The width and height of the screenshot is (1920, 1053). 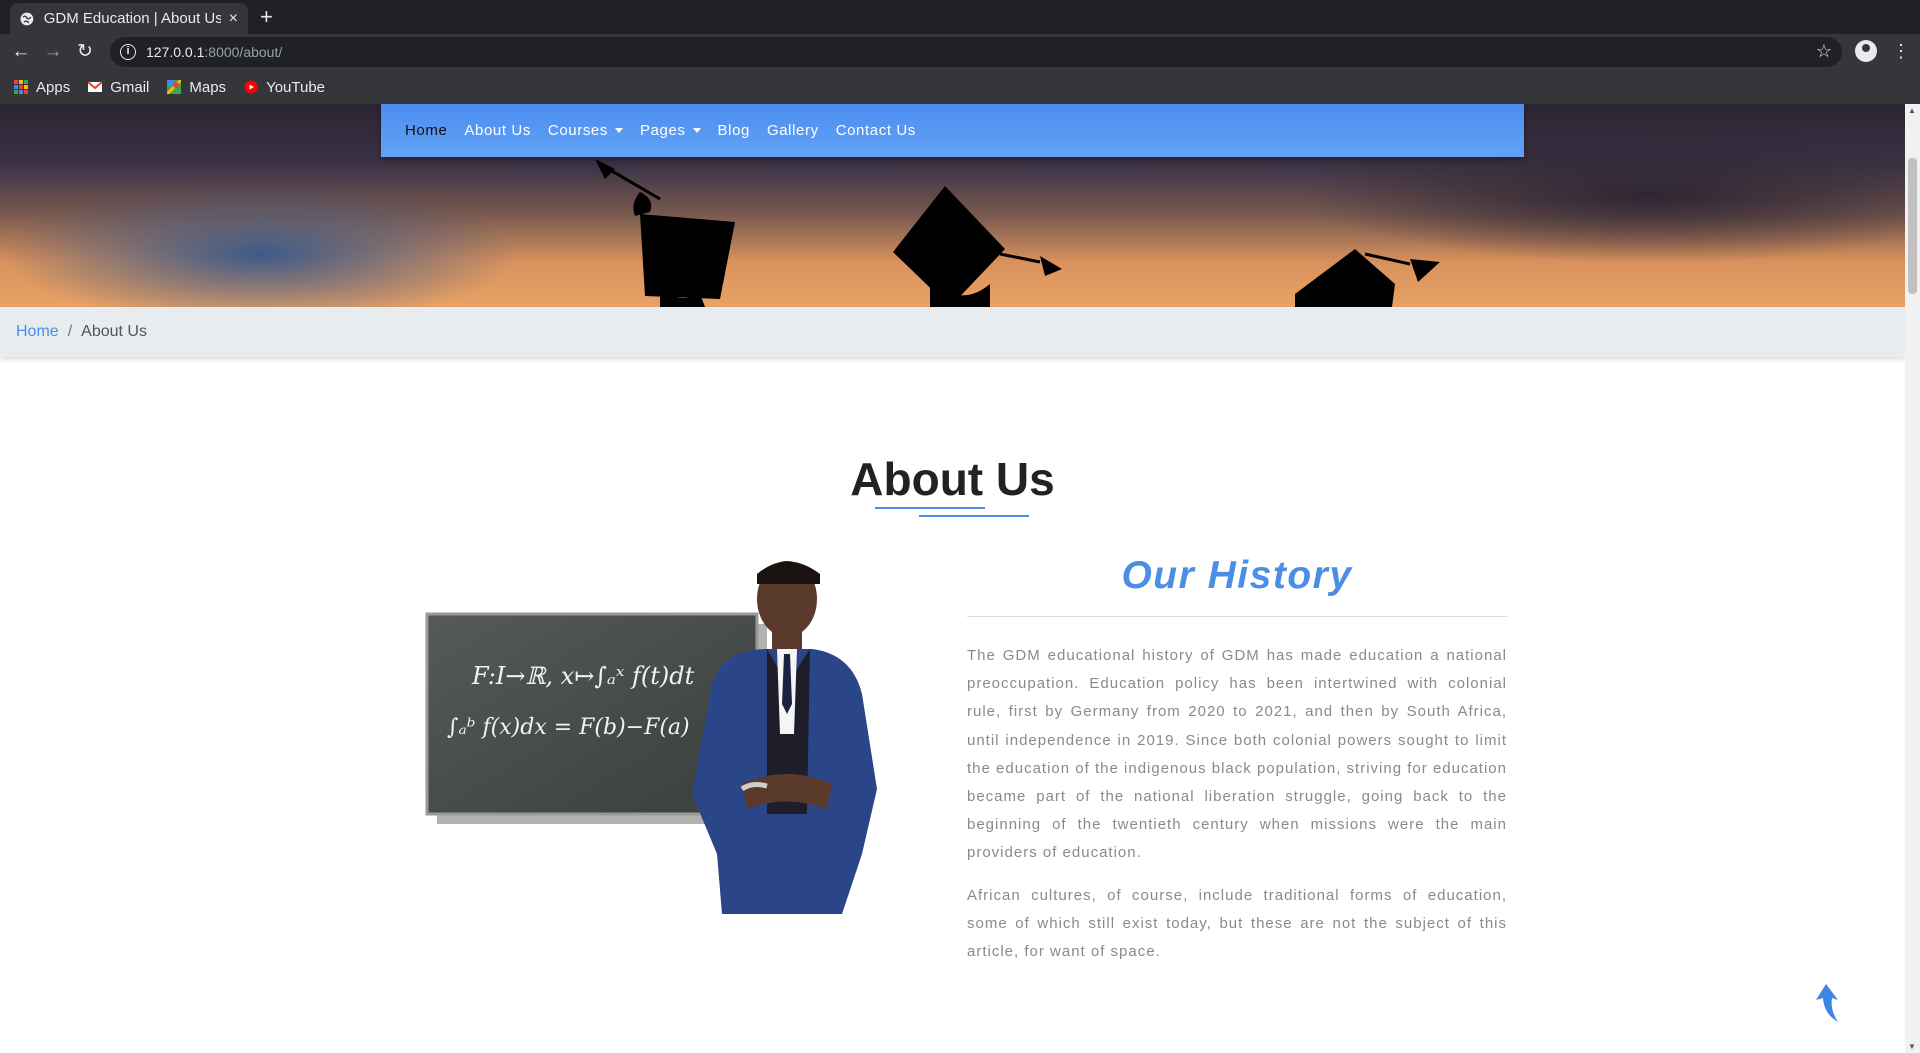 I want to click on browser-tab-strip: GDM Education | About Us × +, so click(x=960, y=17).